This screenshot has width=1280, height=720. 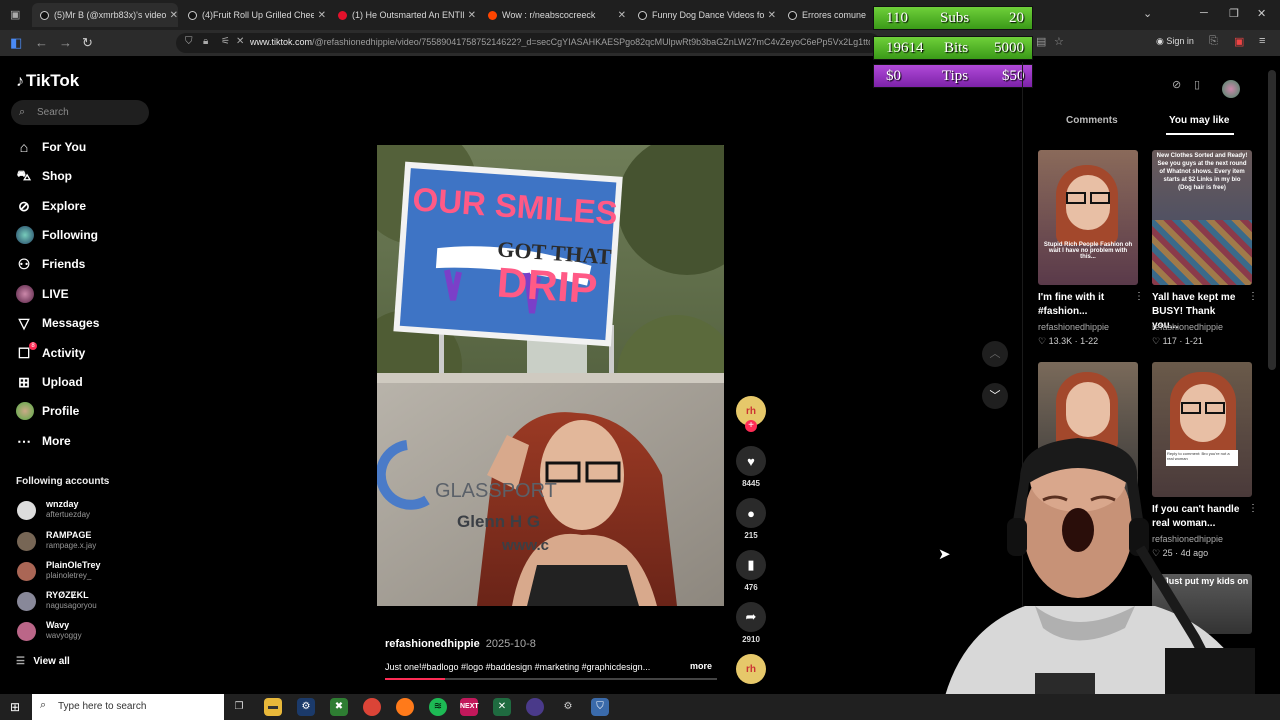 I want to click on close-window-icon: ✕, so click(x=1261, y=13).